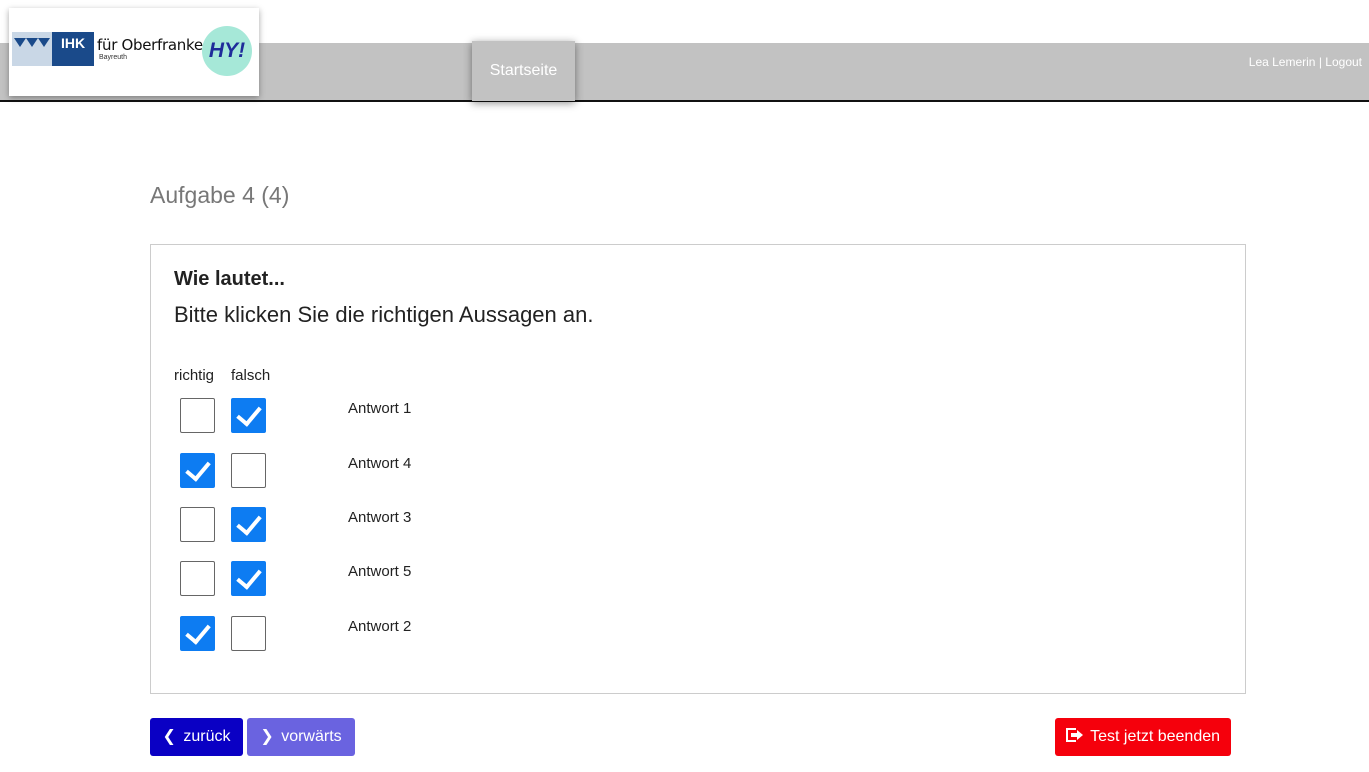 The image size is (1369, 772). I want to click on chevron-left-icon: ❮, so click(169, 736).